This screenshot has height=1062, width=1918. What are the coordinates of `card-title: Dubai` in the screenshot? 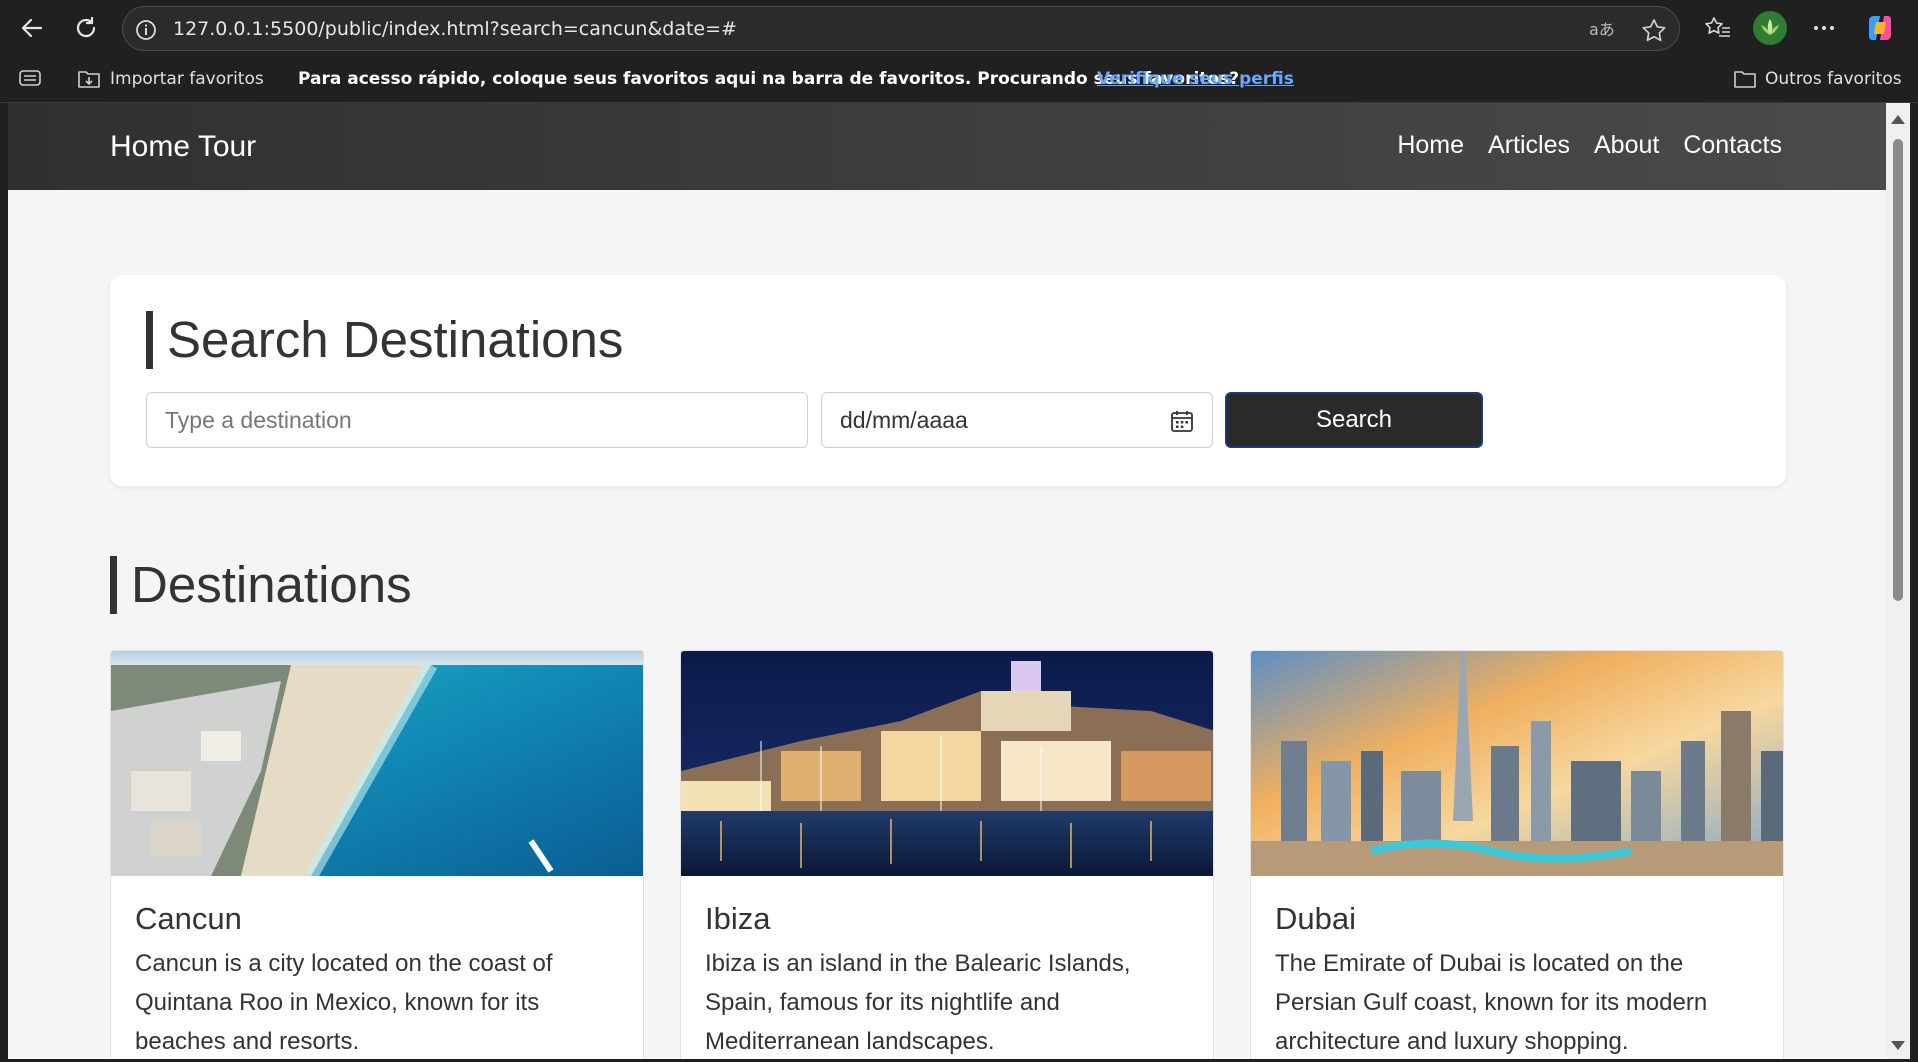 It's located at (1315, 918).